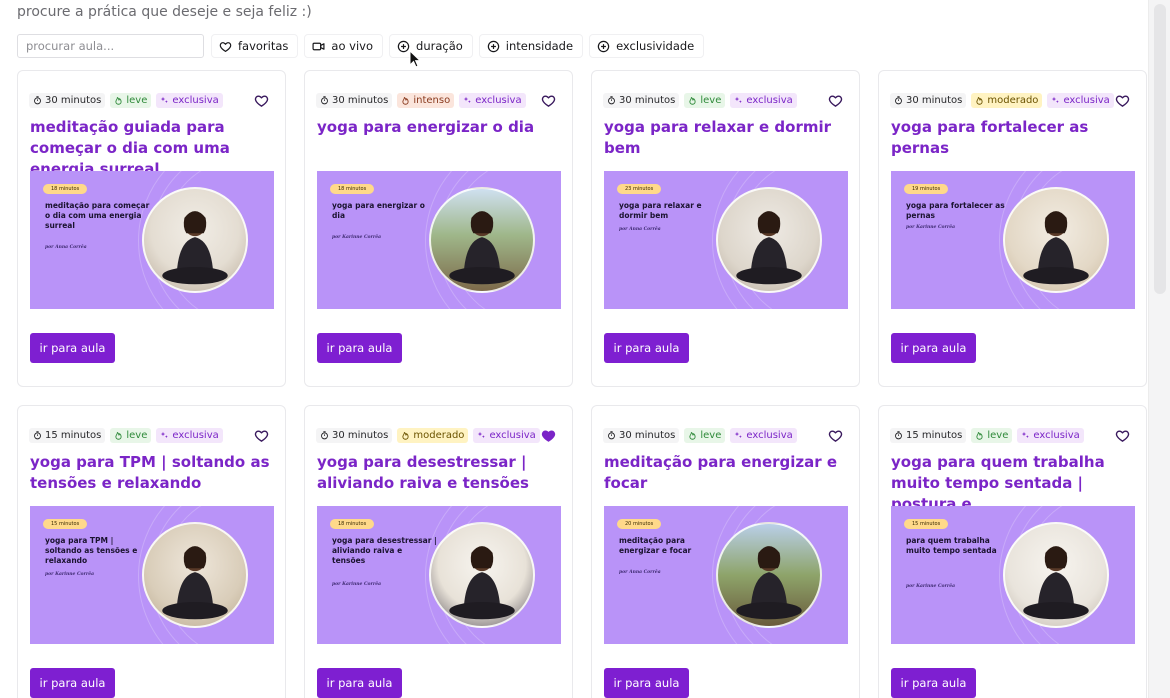  What do you see at coordinates (718, 137) in the screenshot?
I see `lesson-title: yoga para relaxar e dormir bem` at bounding box center [718, 137].